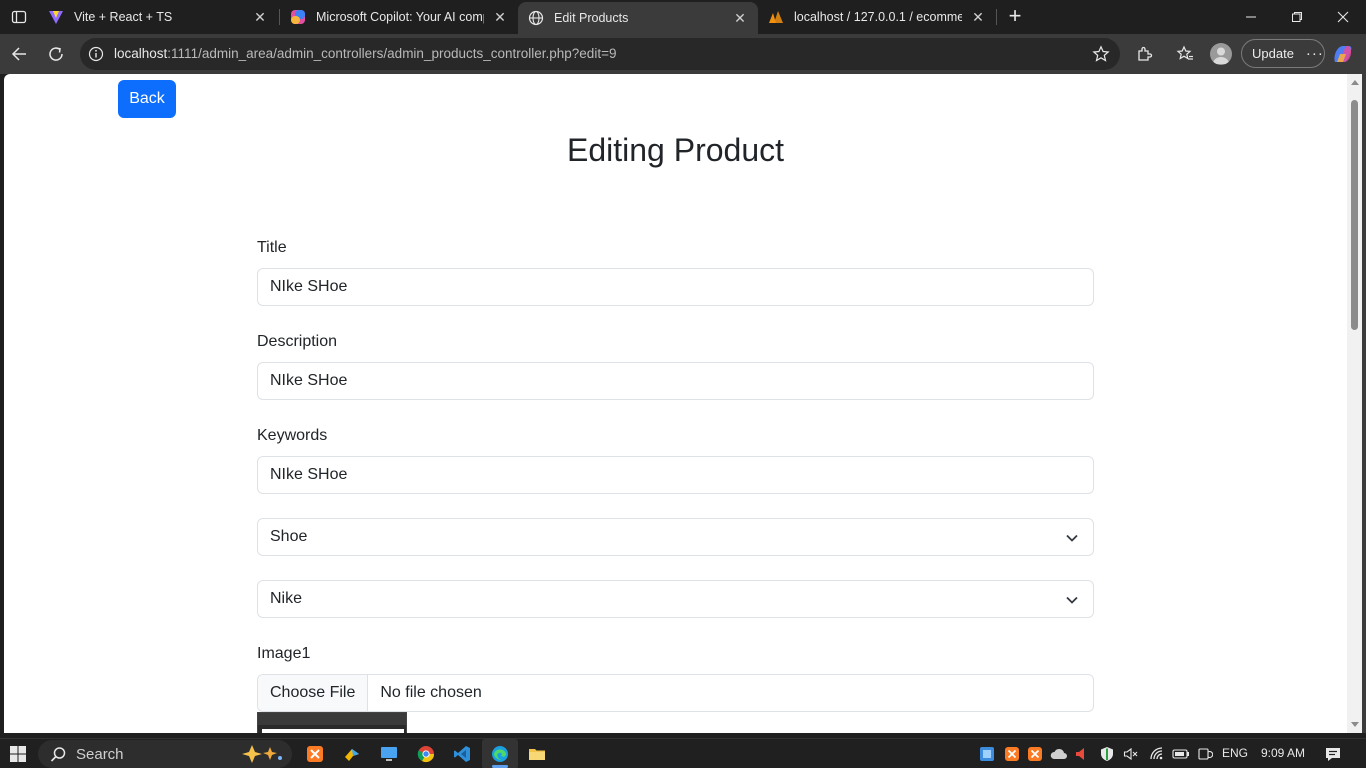 This screenshot has width=1366, height=768. I want to click on description-input: NIke SHoe, so click(675, 381).